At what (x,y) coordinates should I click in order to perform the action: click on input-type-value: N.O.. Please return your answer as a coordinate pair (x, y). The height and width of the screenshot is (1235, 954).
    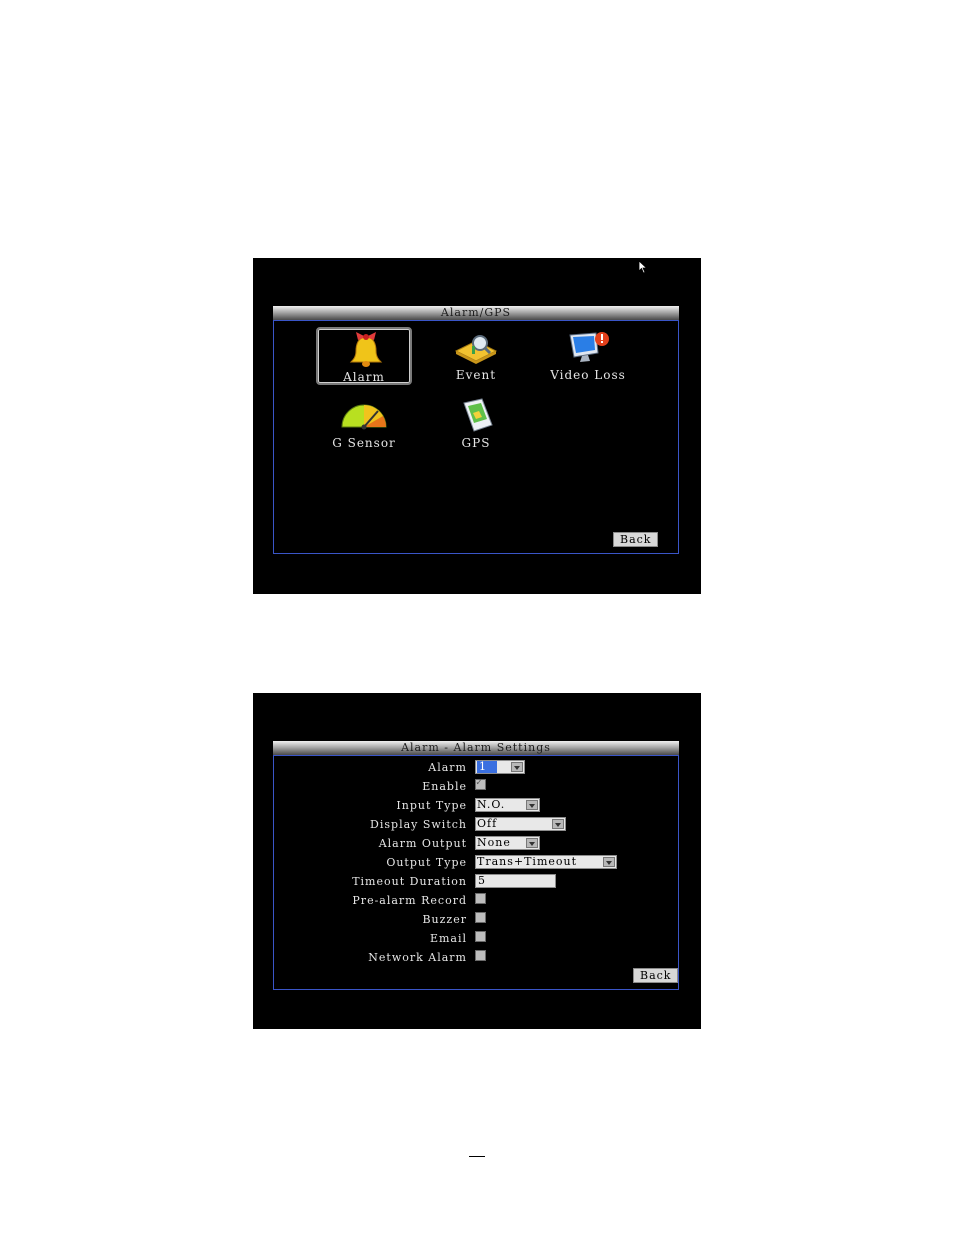
    Looking at the image, I should click on (491, 804).